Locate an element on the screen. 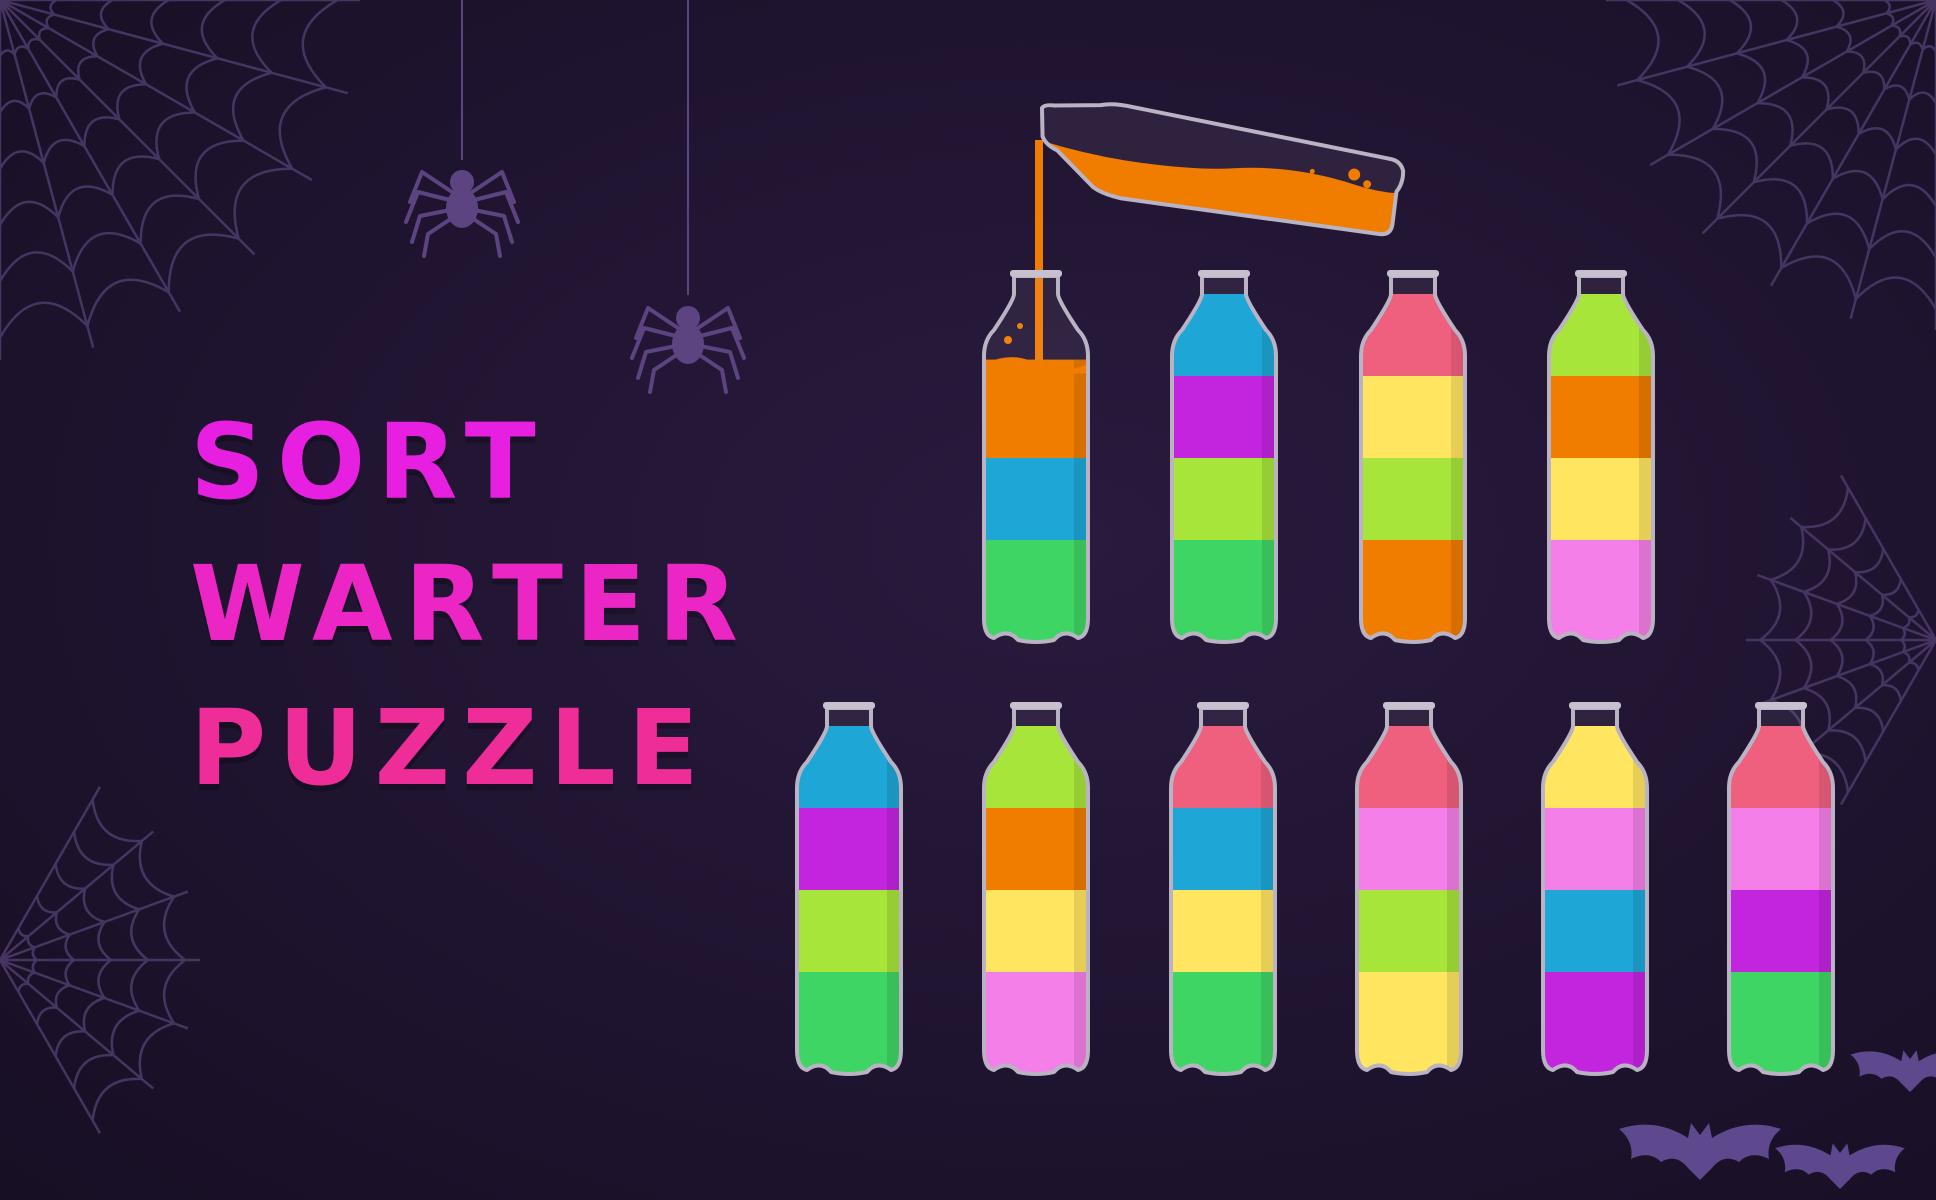  bottle-row-top is located at coordinates (1318, 466).